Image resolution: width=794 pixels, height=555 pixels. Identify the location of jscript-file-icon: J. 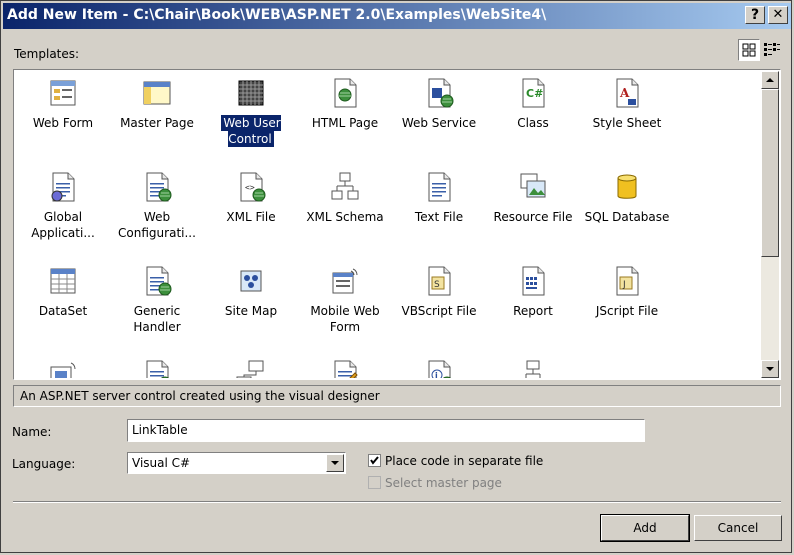
(627, 281).